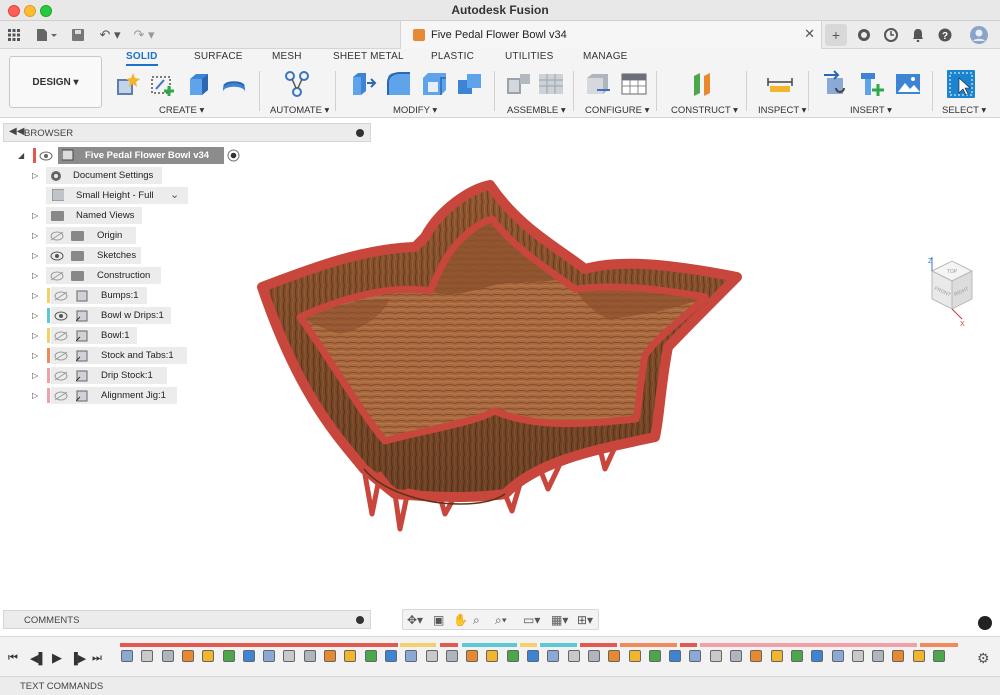  I want to click on modify-menu: MODIFY ▾, so click(415, 110).